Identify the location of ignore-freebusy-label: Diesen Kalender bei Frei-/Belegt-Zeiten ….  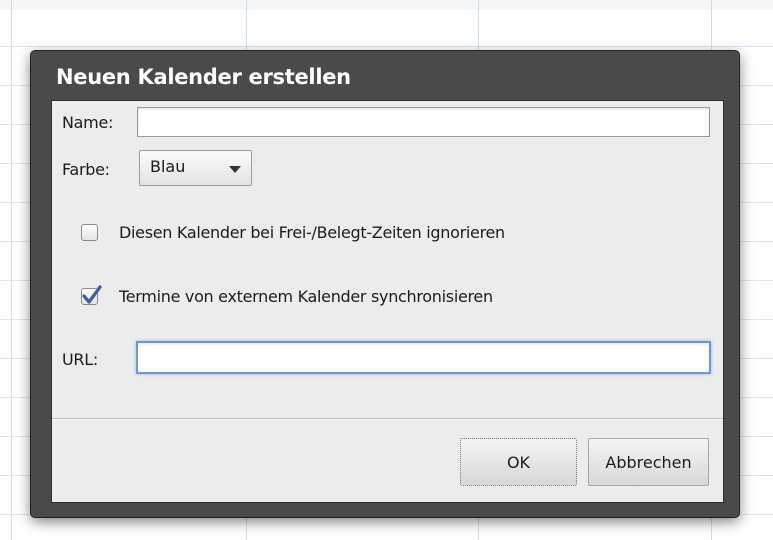
(312, 232).